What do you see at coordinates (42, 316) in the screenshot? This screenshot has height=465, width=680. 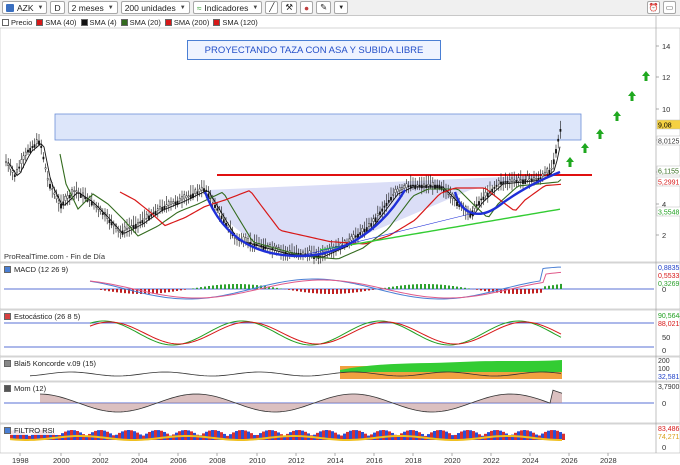 I see `stoch-panel-label: Estocástico (26 8 5)` at bounding box center [42, 316].